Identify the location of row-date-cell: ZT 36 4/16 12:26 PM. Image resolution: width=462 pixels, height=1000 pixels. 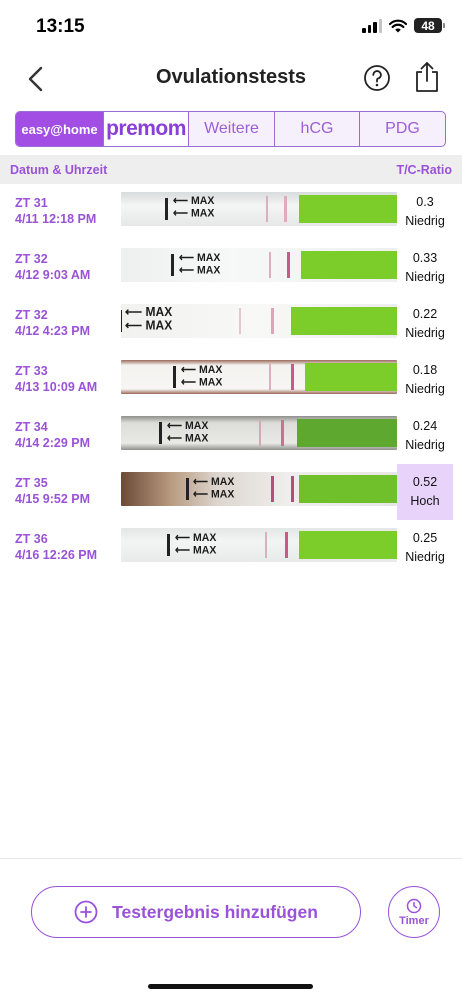
(56, 547).